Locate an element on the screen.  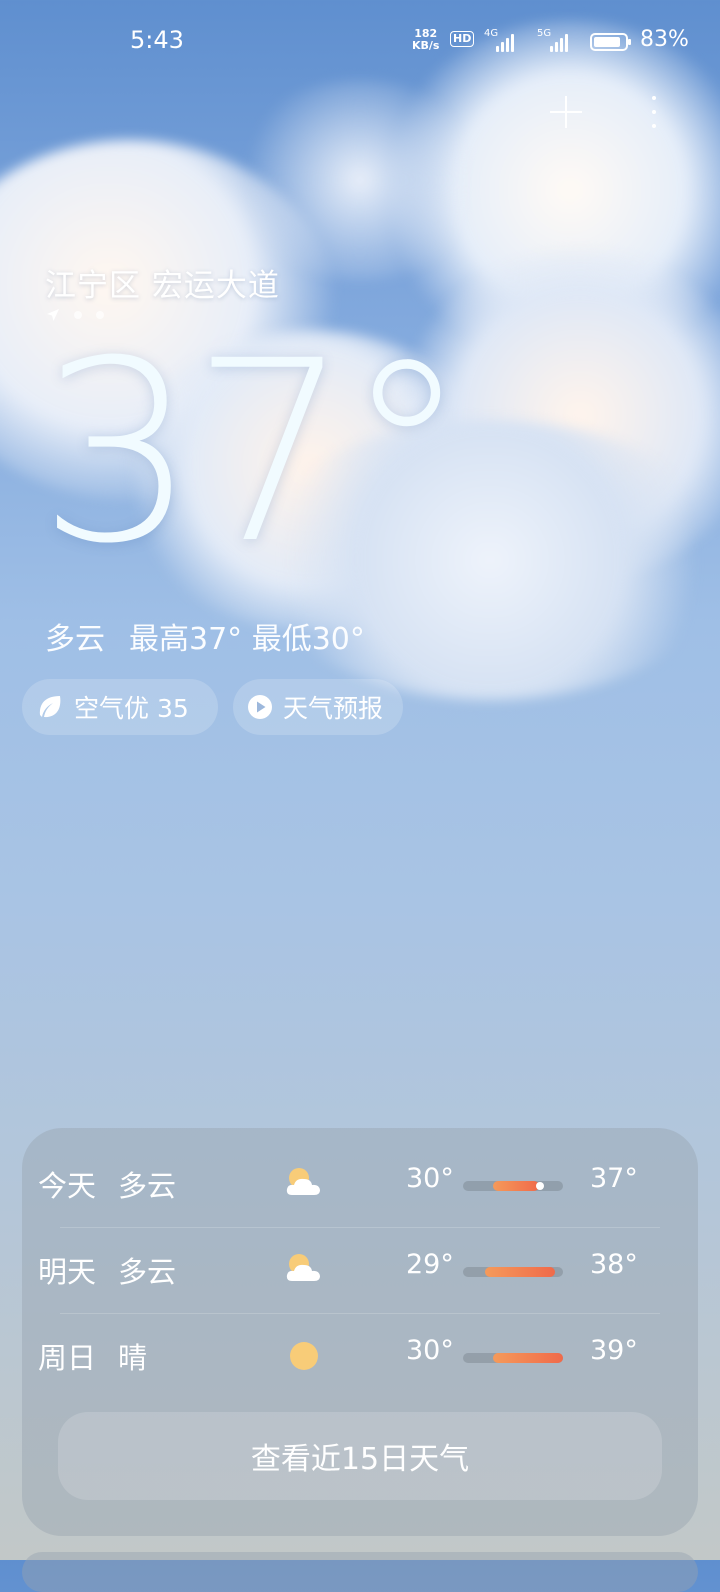
forecast-row-tomorrow: 明天 多云 29° 38° is located at coordinates (338, 1271).